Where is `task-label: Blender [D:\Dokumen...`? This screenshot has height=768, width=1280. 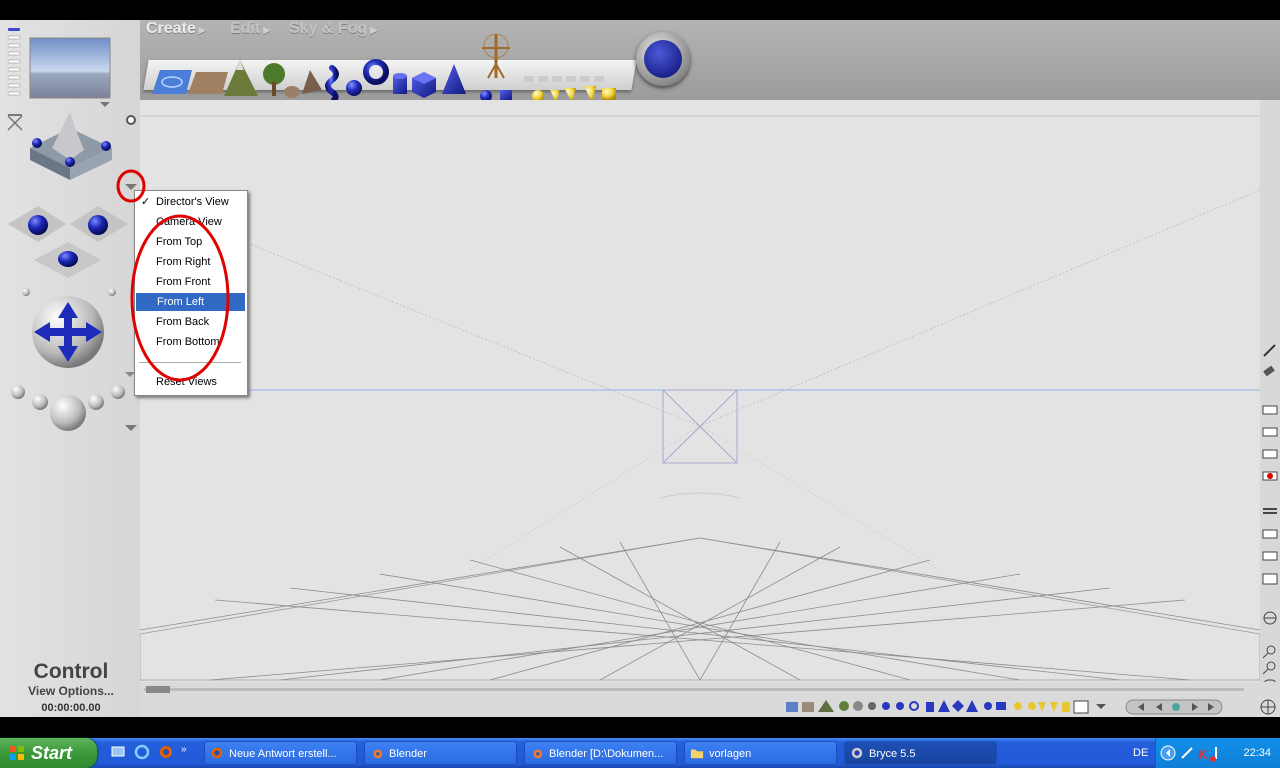
task-label: Blender [D:\Dokumen... is located at coordinates (606, 754).